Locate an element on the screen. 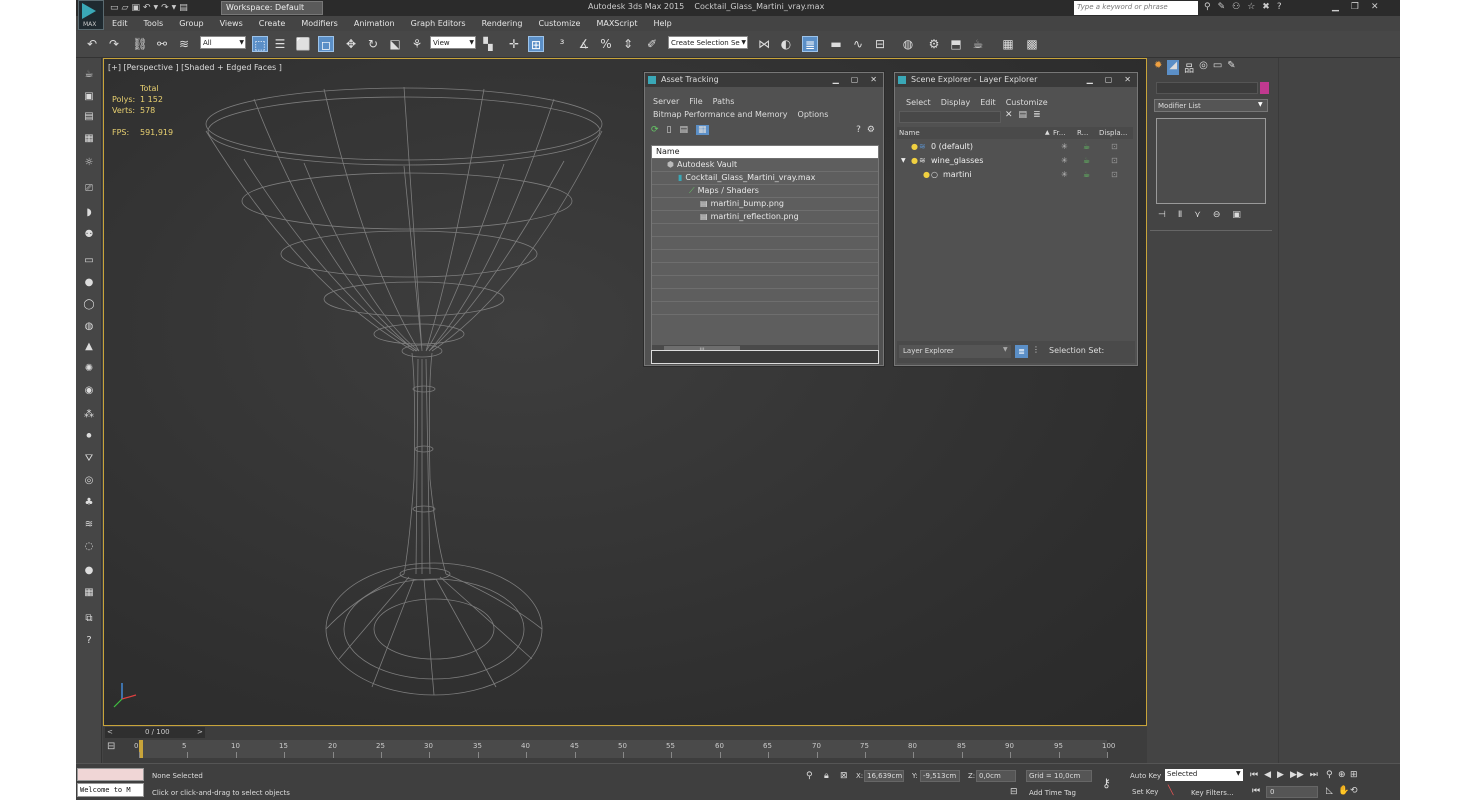  zoom-all-icon: ⊕ is located at coordinates (1344, 775).